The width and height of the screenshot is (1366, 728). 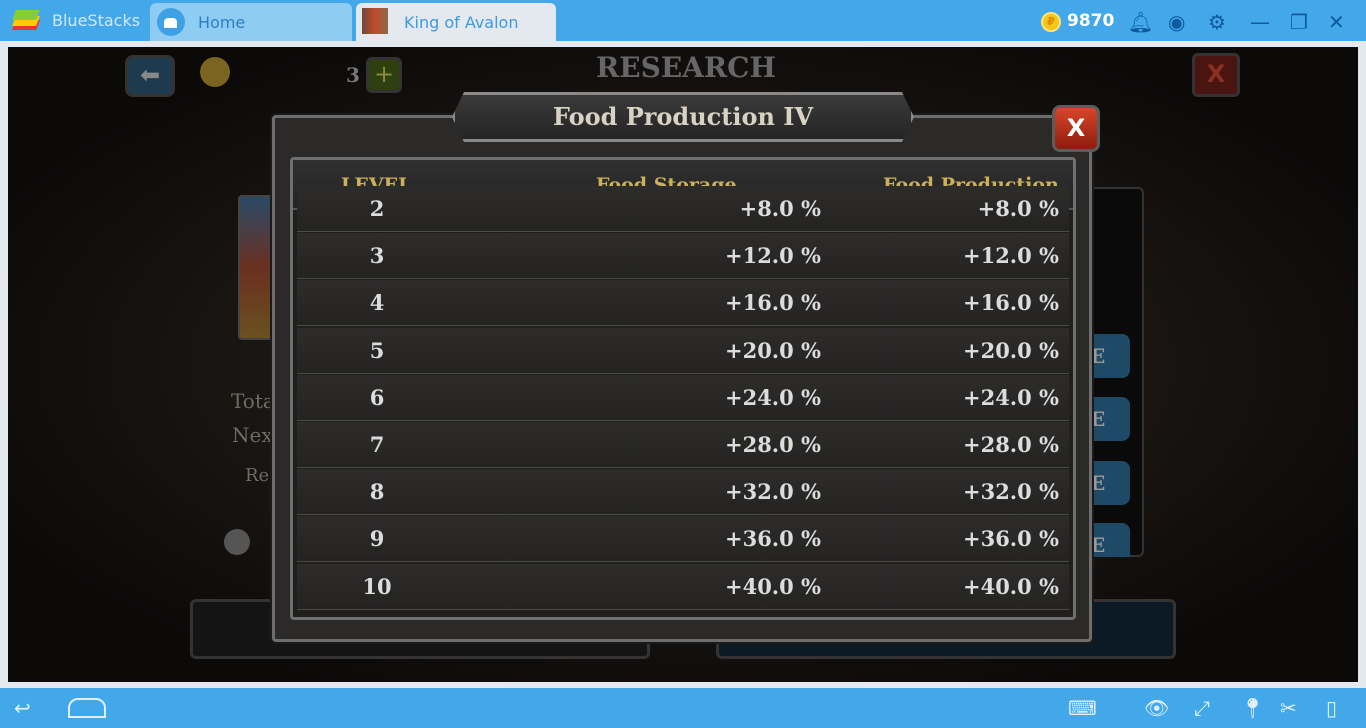 What do you see at coordinates (1252, 708) in the screenshot?
I see `location-icon: 📍︎` at bounding box center [1252, 708].